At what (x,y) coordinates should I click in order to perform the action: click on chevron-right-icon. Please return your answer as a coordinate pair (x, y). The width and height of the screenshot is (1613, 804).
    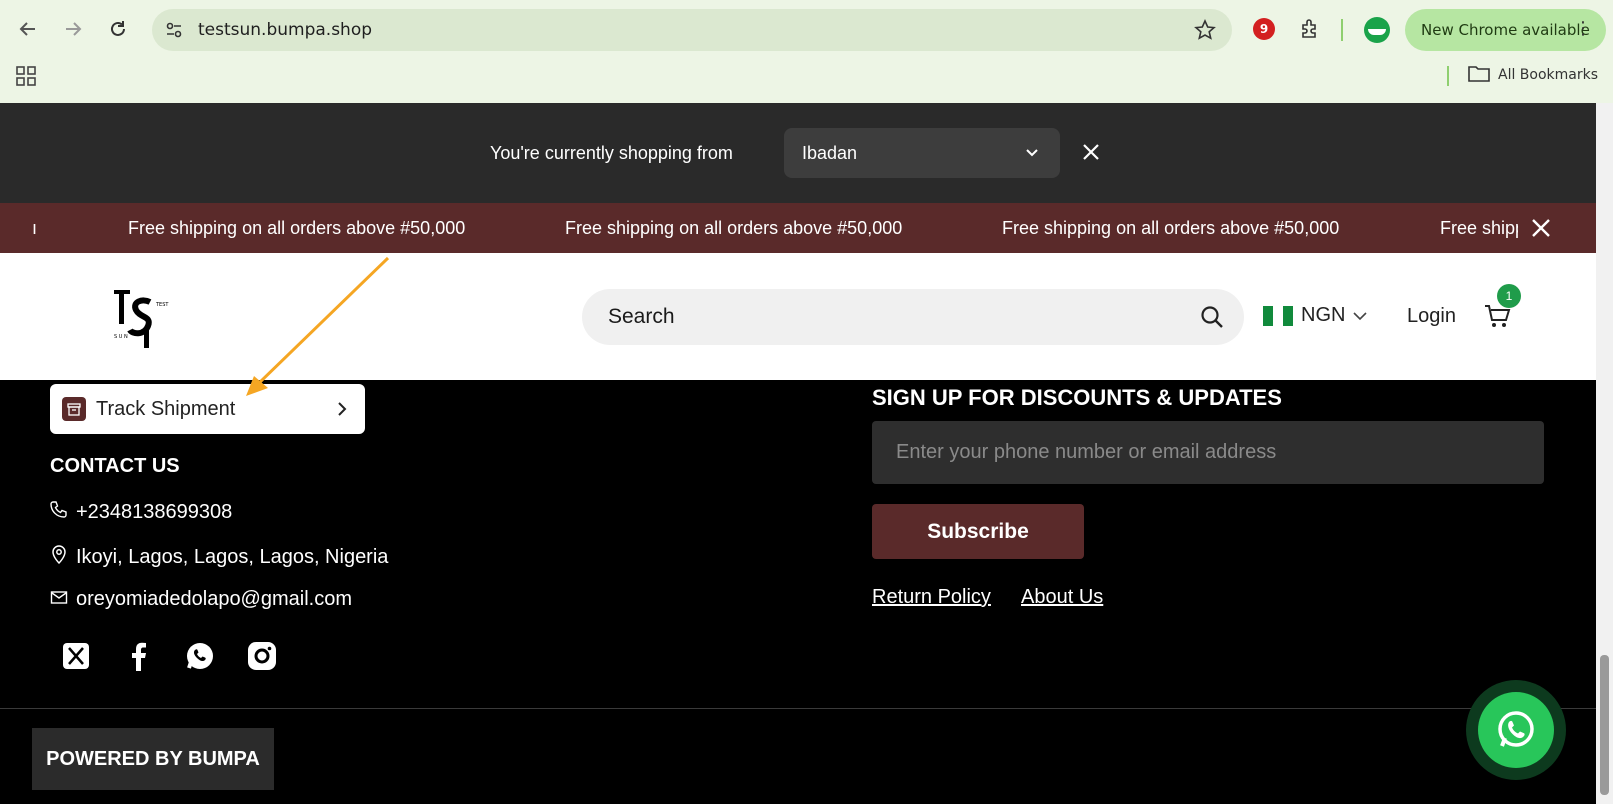
    Looking at the image, I should click on (342, 411).